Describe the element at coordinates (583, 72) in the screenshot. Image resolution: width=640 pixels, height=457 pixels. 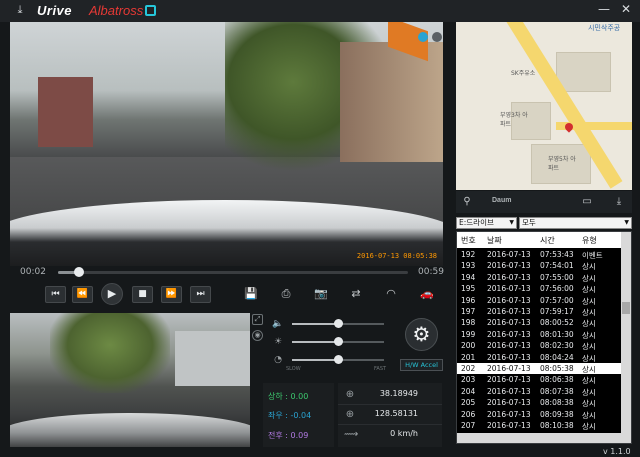
I see `map-block` at that location.